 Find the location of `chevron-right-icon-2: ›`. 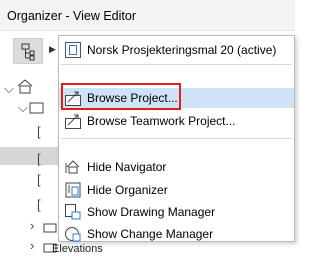

chevron-right-icon-2: › is located at coordinates (32, 245).